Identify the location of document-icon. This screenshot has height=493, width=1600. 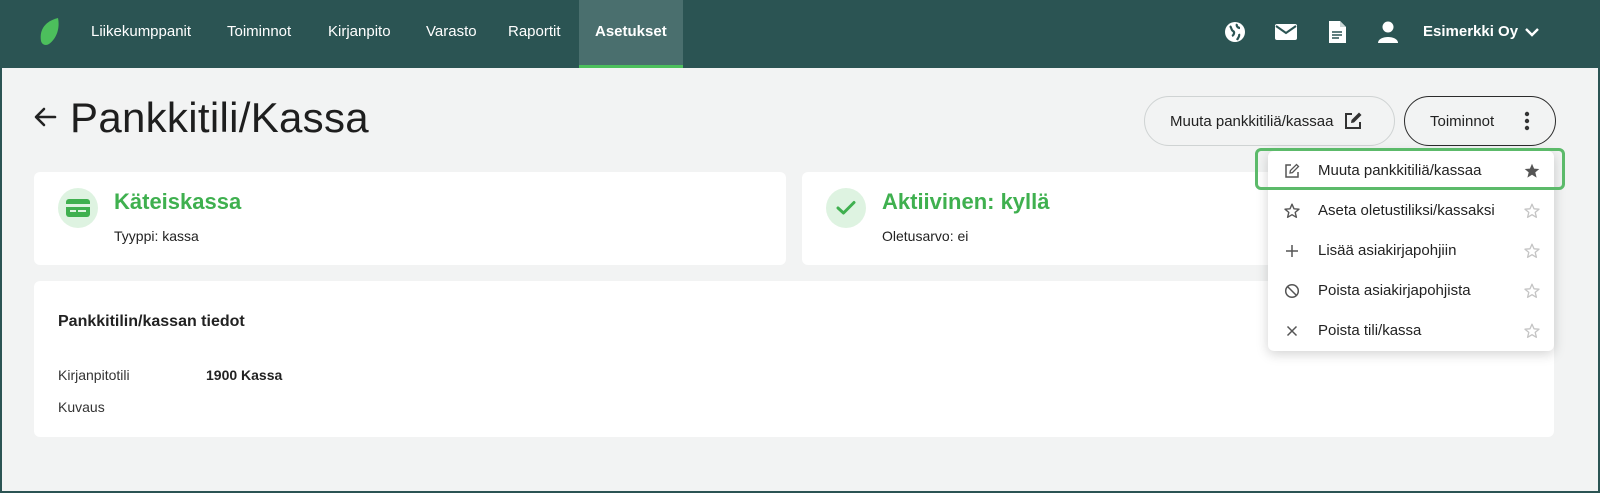
(1337, 32).